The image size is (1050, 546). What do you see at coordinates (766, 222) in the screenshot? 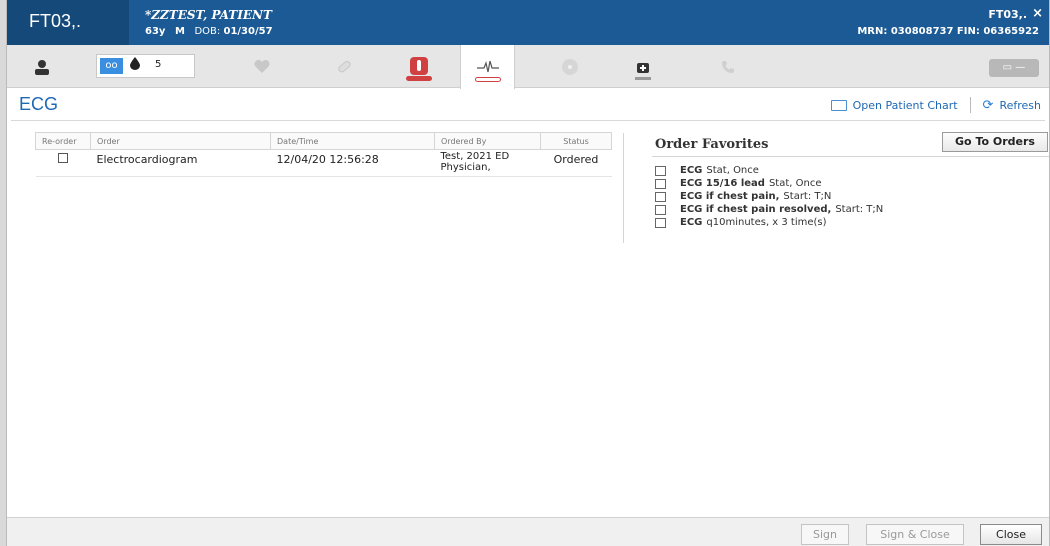
I see `favorite-details: q10minutes, x 3 time(s)` at bounding box center [766, 222].